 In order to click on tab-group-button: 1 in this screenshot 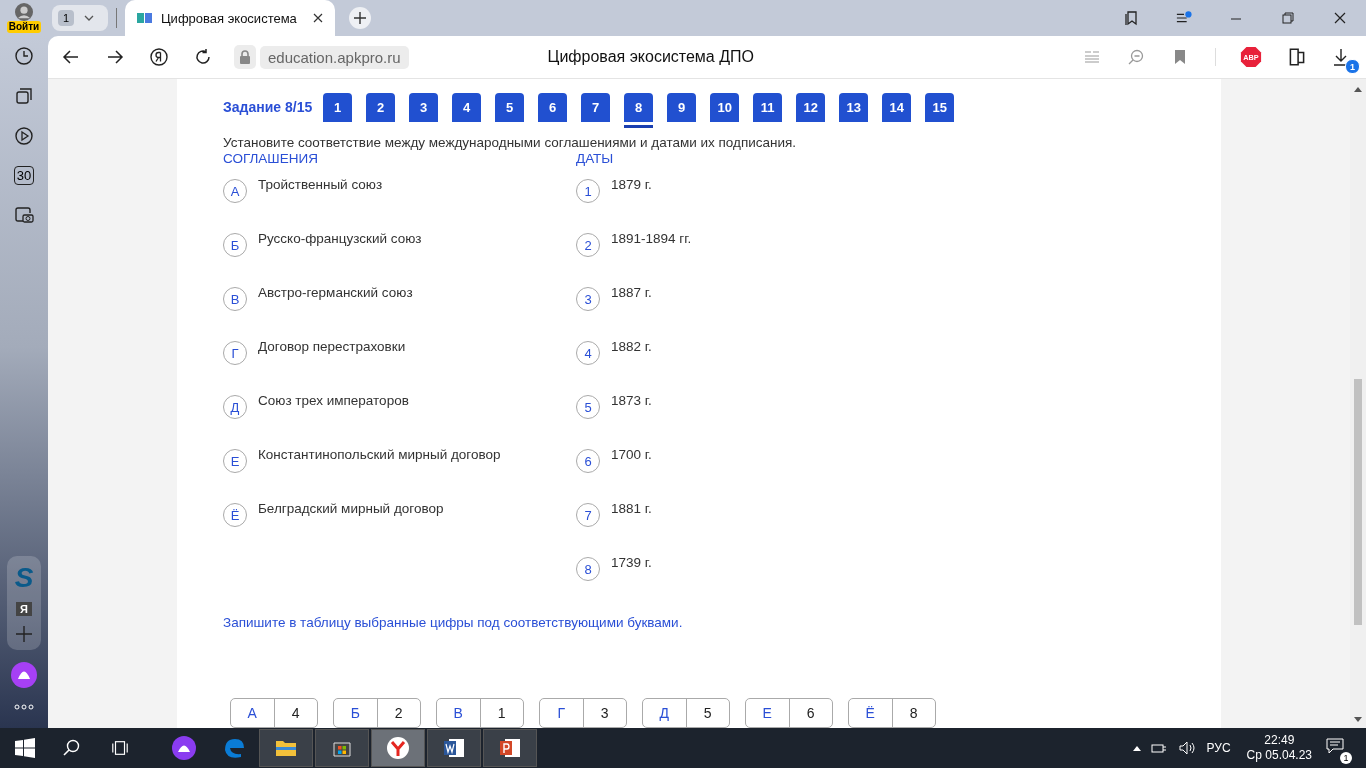, I will do `click(80, 18)`.